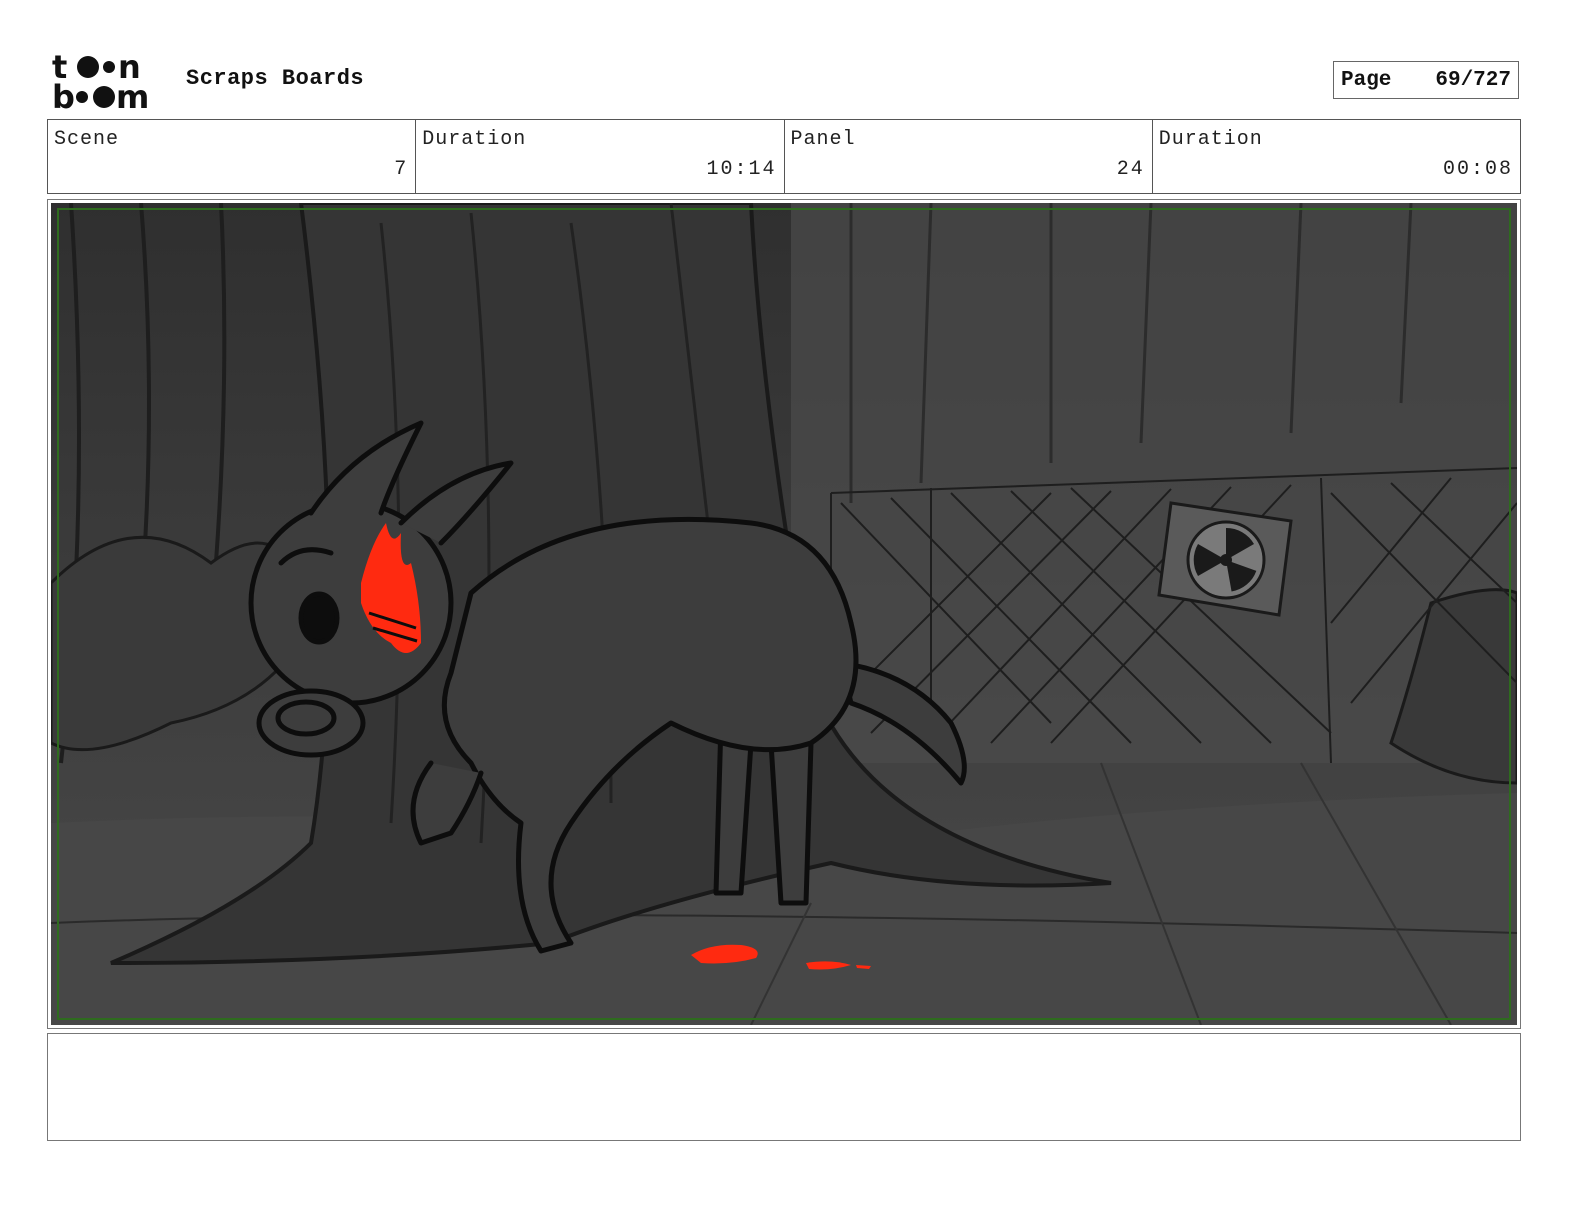 Image resolution: width=1584 pixels, height=1224 pixels. I want to click on svg-text: b, so click(63, 95).